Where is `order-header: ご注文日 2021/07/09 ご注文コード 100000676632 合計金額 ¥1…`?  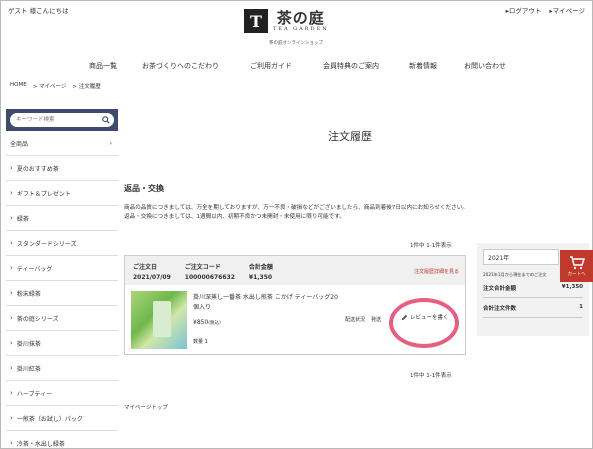 order-header: ご注文日 2021/07/09 ご注文コード 100000676632 合計金額 ¥1… is located at coordinates (295, 270).